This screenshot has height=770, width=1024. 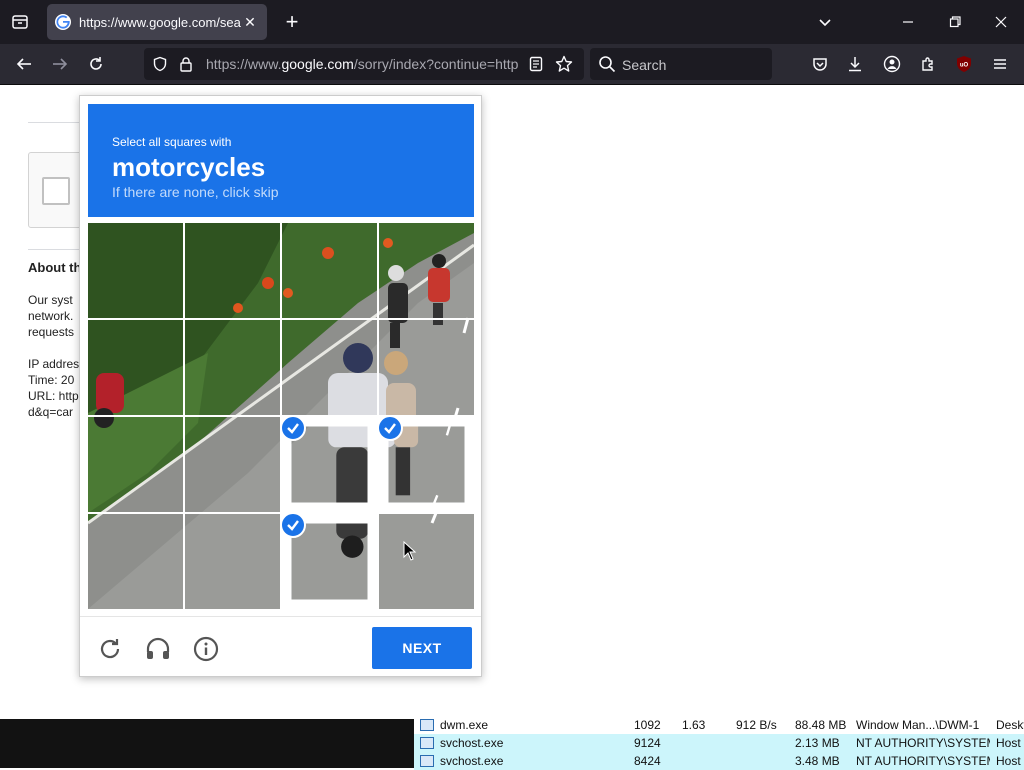 I want to click on lock-icon, so click(x=186, y=64).